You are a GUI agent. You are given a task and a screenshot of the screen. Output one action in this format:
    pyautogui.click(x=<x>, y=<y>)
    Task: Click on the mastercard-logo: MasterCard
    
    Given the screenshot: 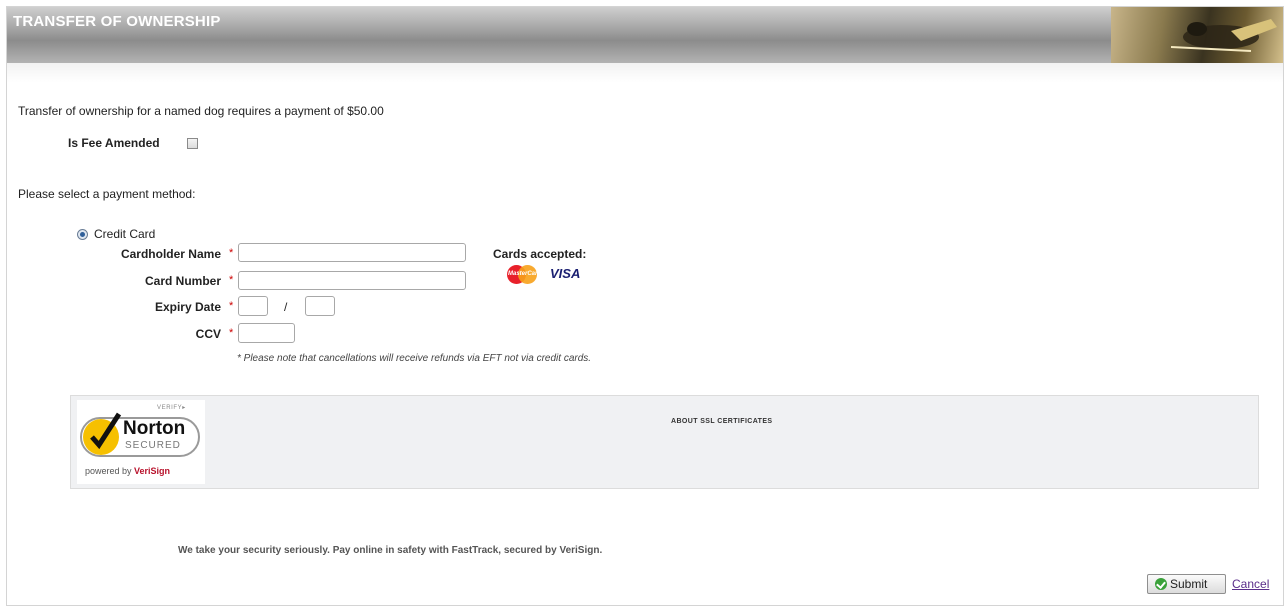 What is the action you would take?
    pyautogui.click(x=524, y=274)
    